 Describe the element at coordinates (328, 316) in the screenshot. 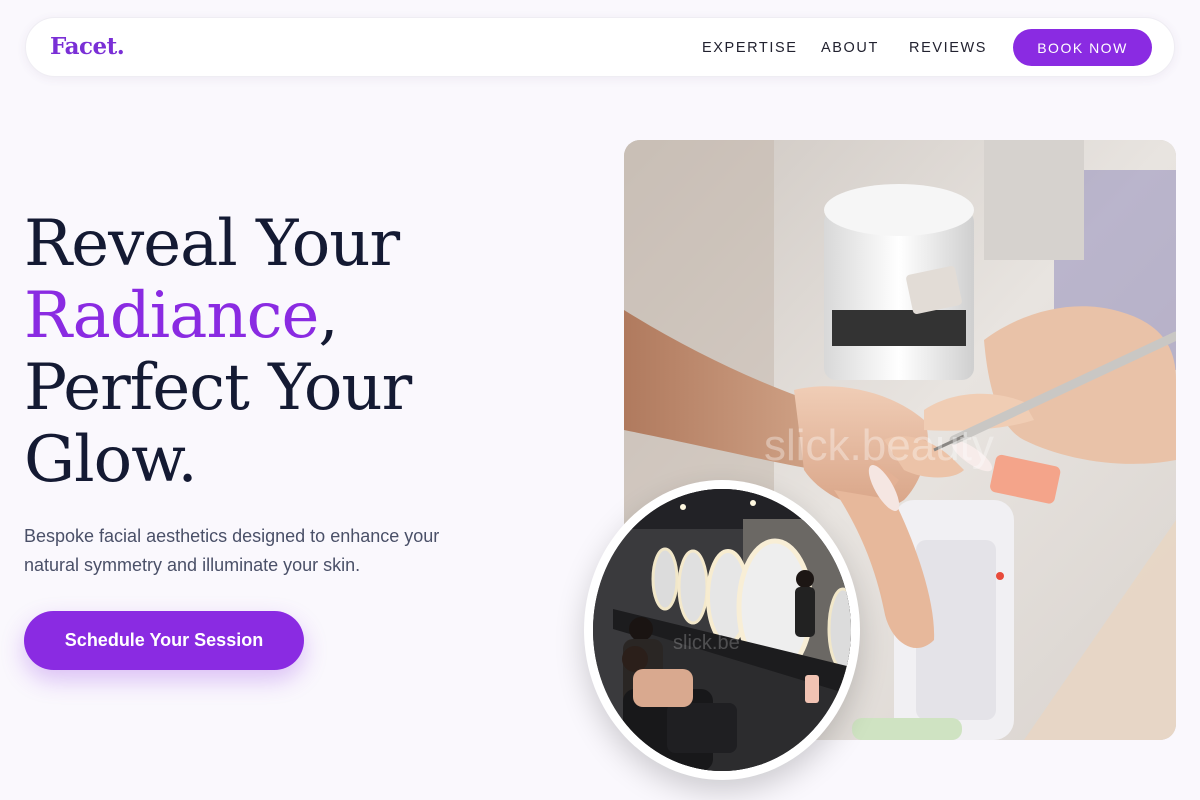

I see `headline-comma: ,` at that location.